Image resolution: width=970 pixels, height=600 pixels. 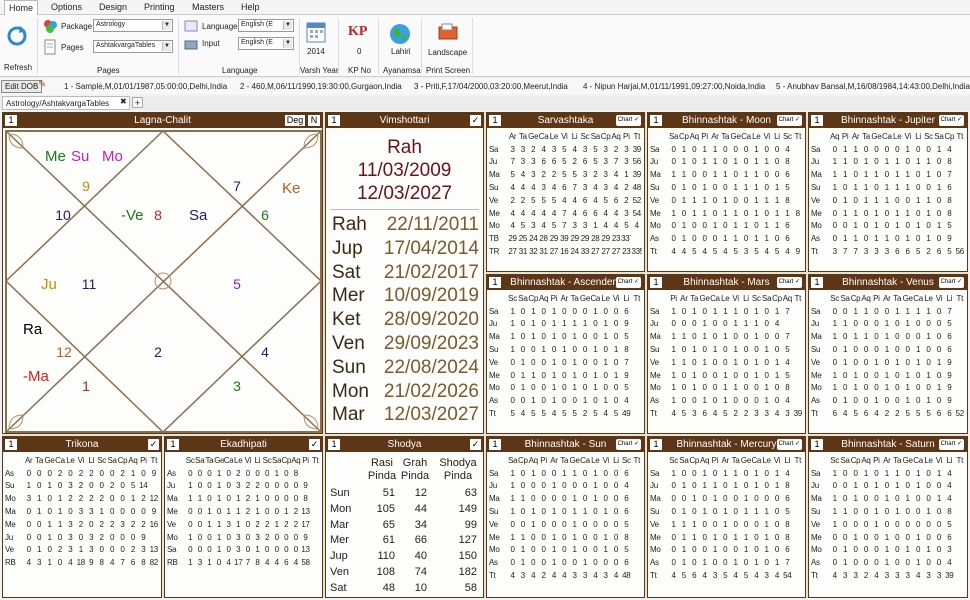 I want to click on antar-end-date: 22/11/2011, so click(x=432, y=224).